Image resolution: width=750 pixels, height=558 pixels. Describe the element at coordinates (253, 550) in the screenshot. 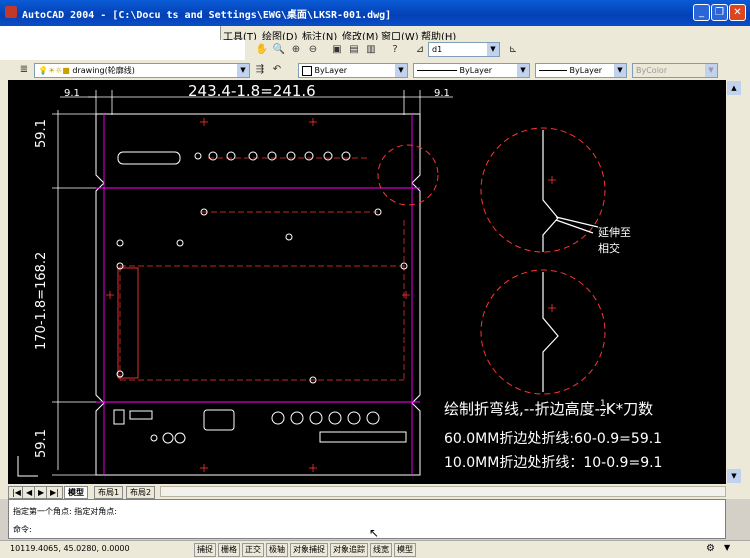

I see `status-ortho: 正交` at that location.